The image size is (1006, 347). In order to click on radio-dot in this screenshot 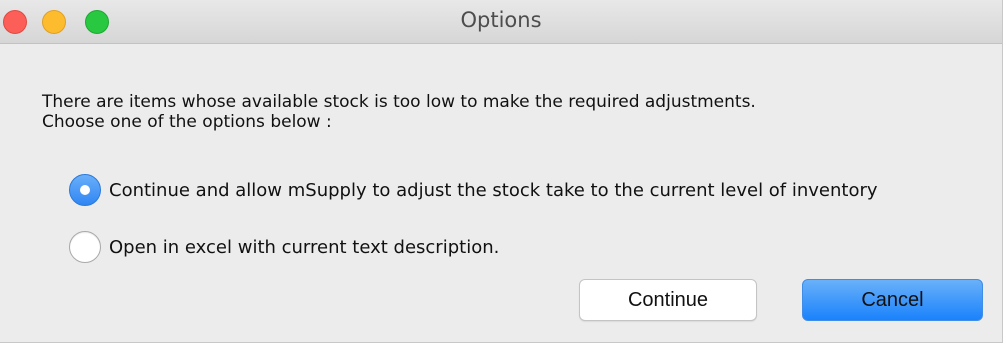, I will do `click(85, 190)`.